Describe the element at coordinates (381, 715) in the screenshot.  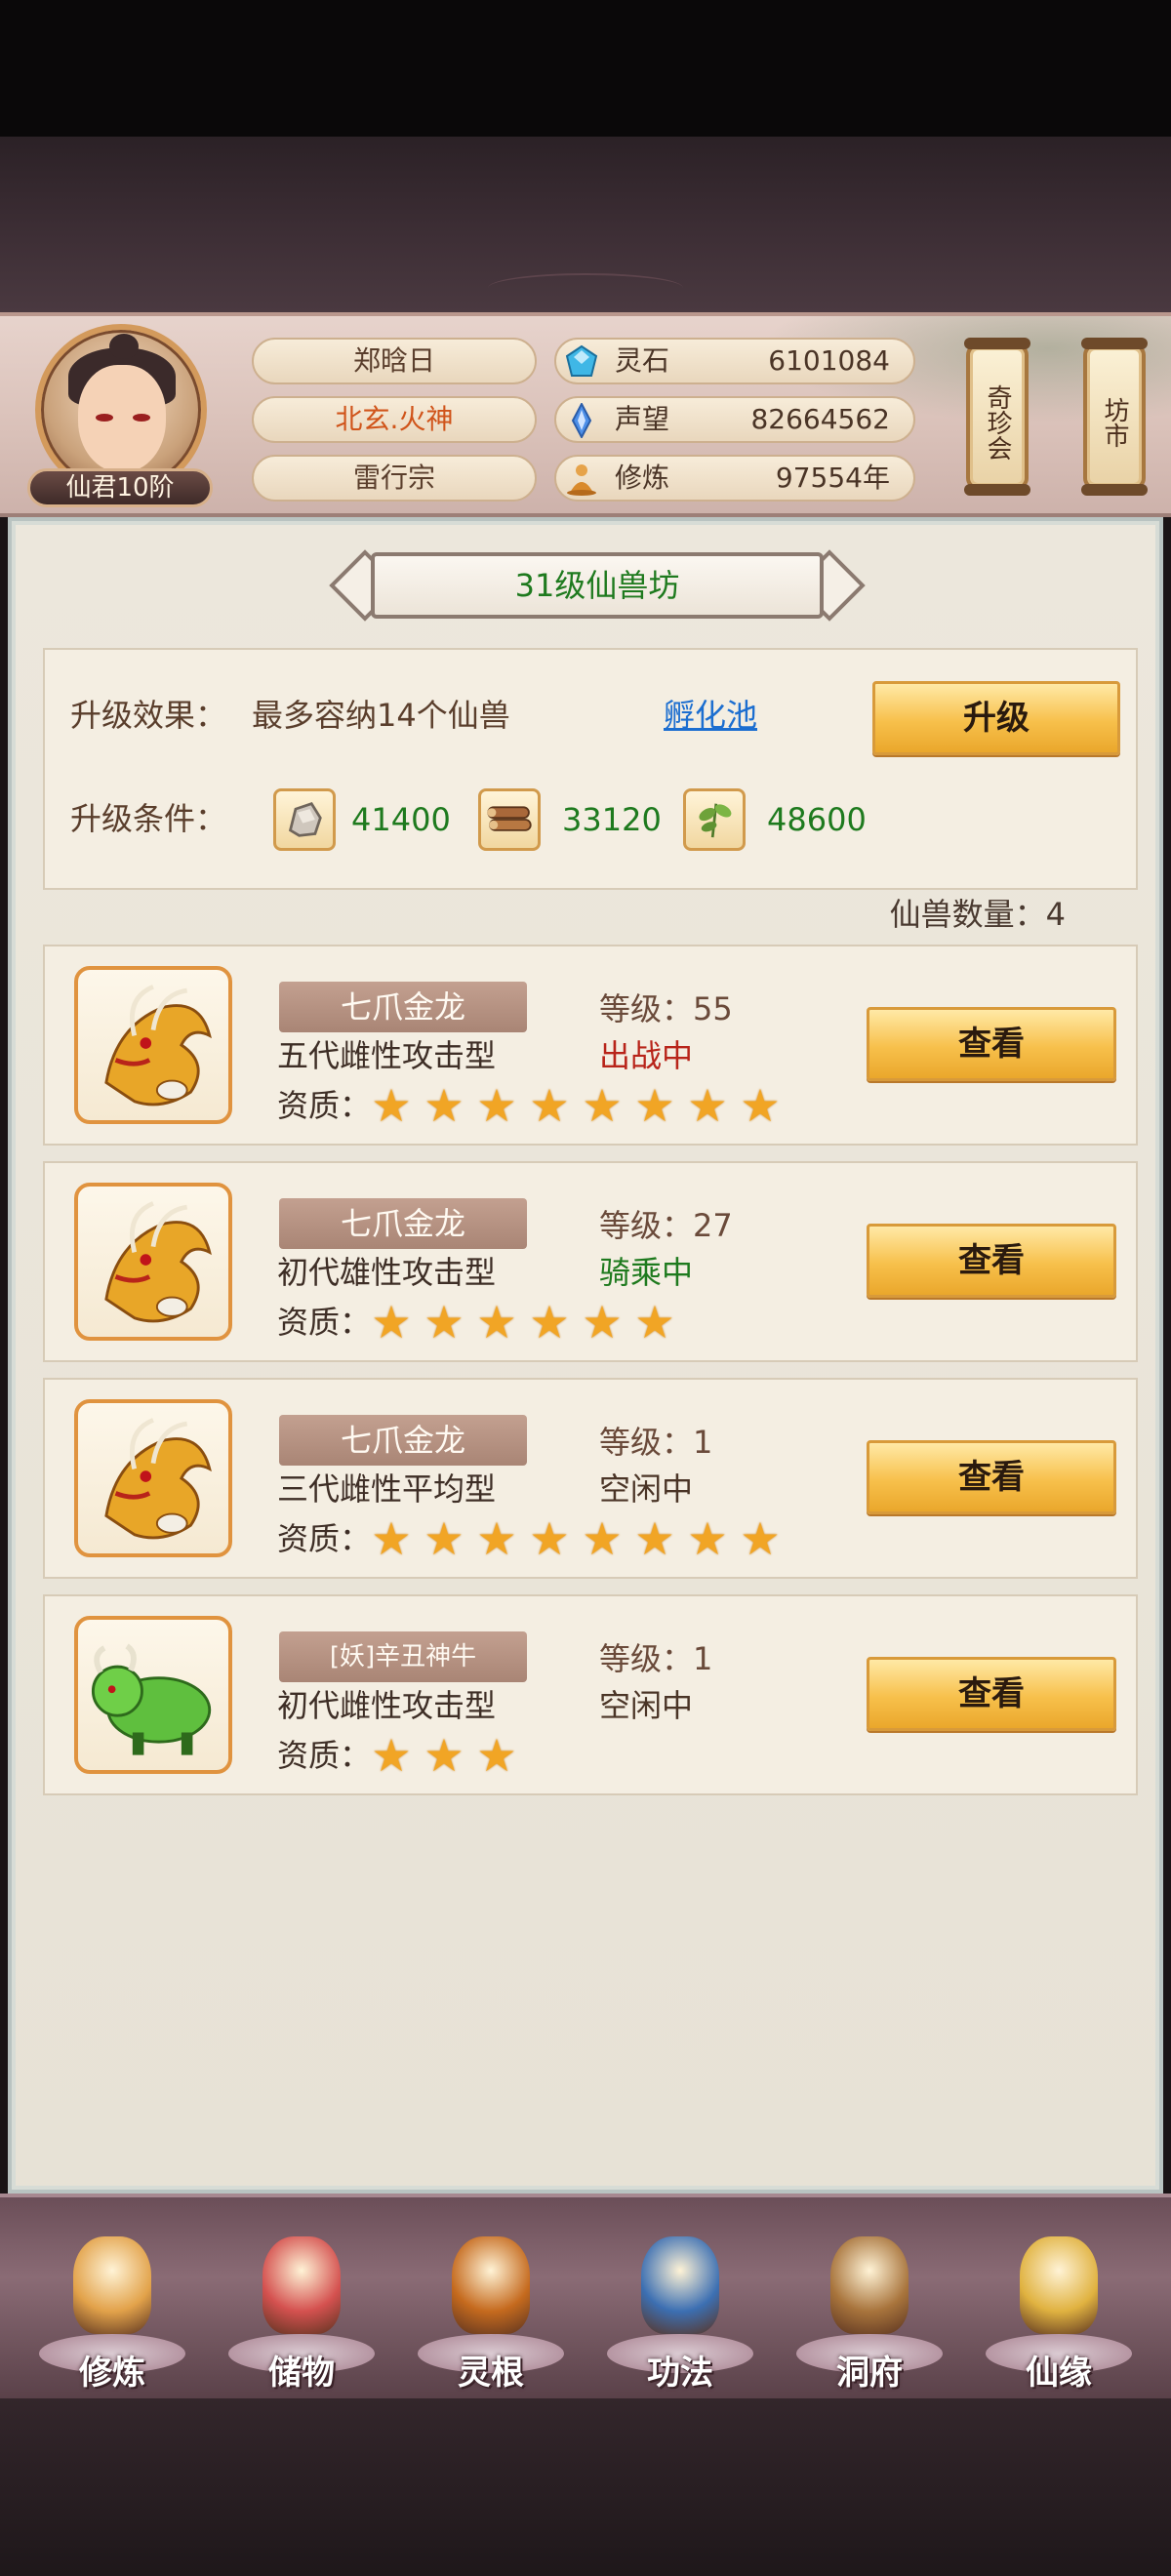
I see `upgrade-effect-text: 最多容纳14个仙兽` at that location.